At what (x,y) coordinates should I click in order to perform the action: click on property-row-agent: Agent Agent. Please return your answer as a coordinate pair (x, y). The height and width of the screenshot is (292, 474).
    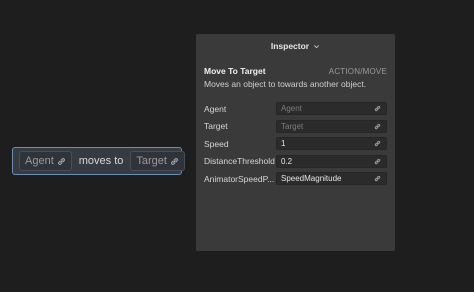
    Looking at the image, I should click on (295, 109).